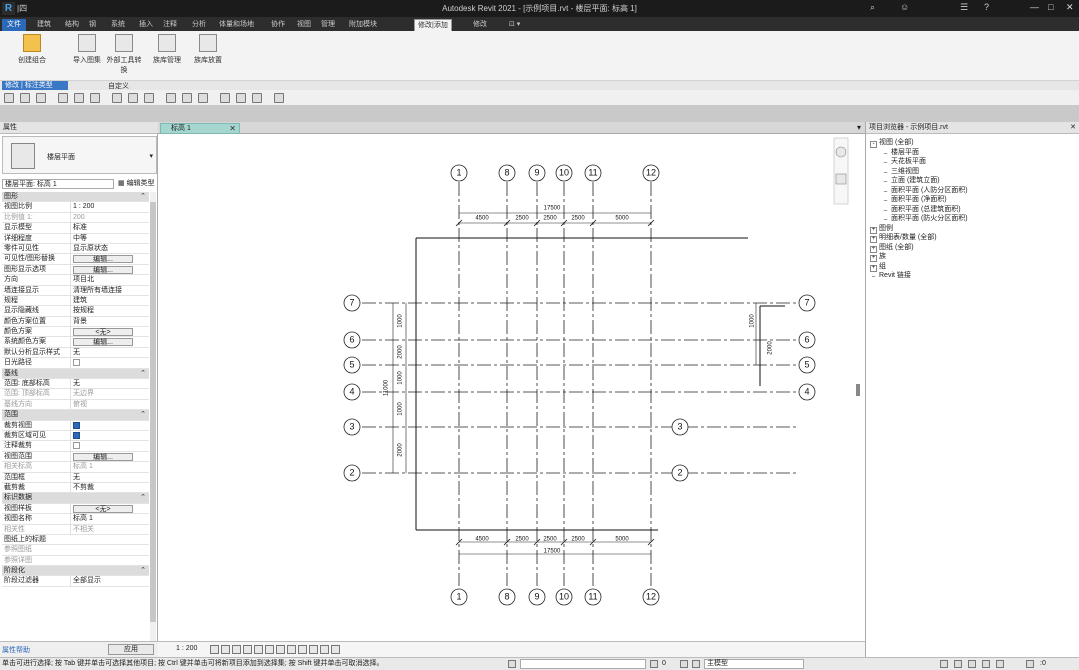 Image resolution: width=1079 pixels, height=670 pixels. I want to click on scroll-thumb, so click(858, 390).